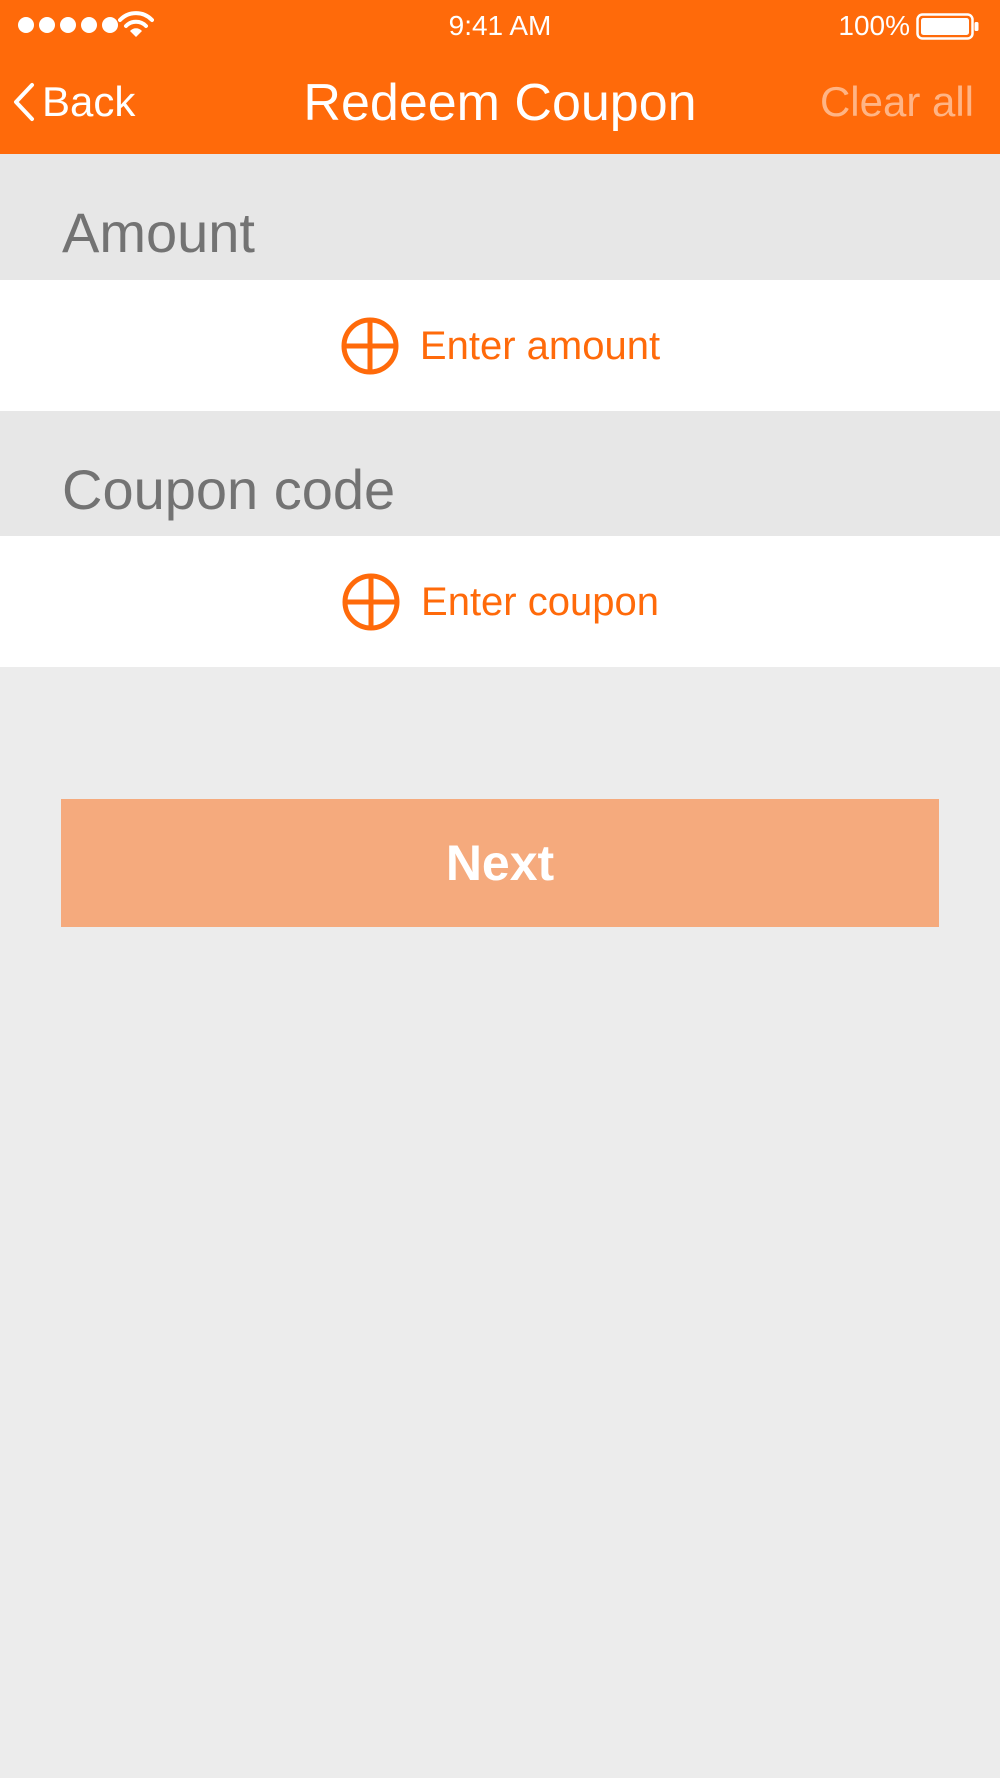 The width and height of the screenshot is (1000, 1778). Describe the element at coordinates (500, 103) in the screenshot. I see `navigation-bar: Back Redeem Coupon Clear all` at that location.